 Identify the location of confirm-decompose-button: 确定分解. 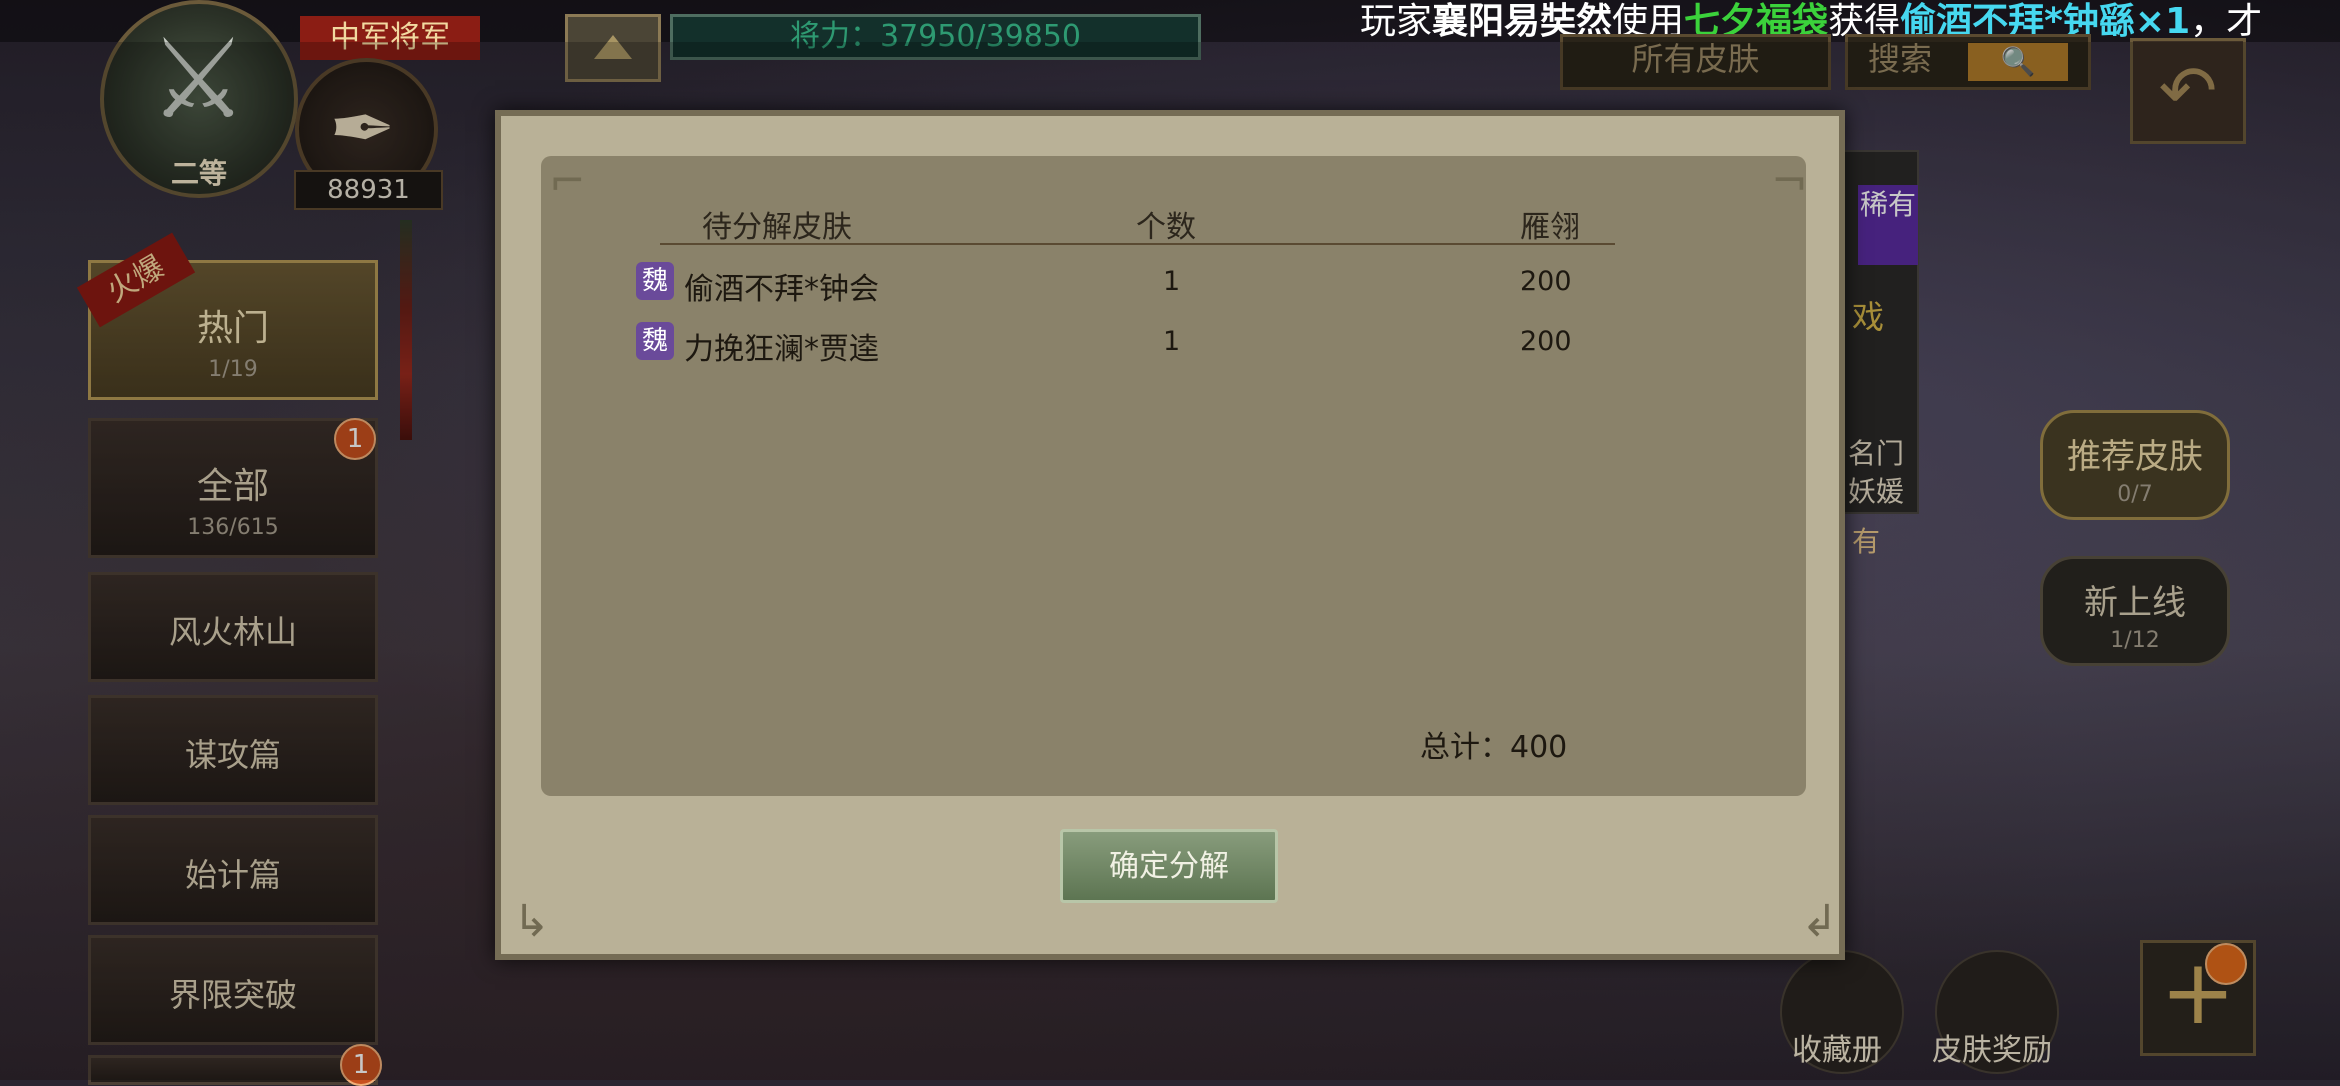
(1169, 866).